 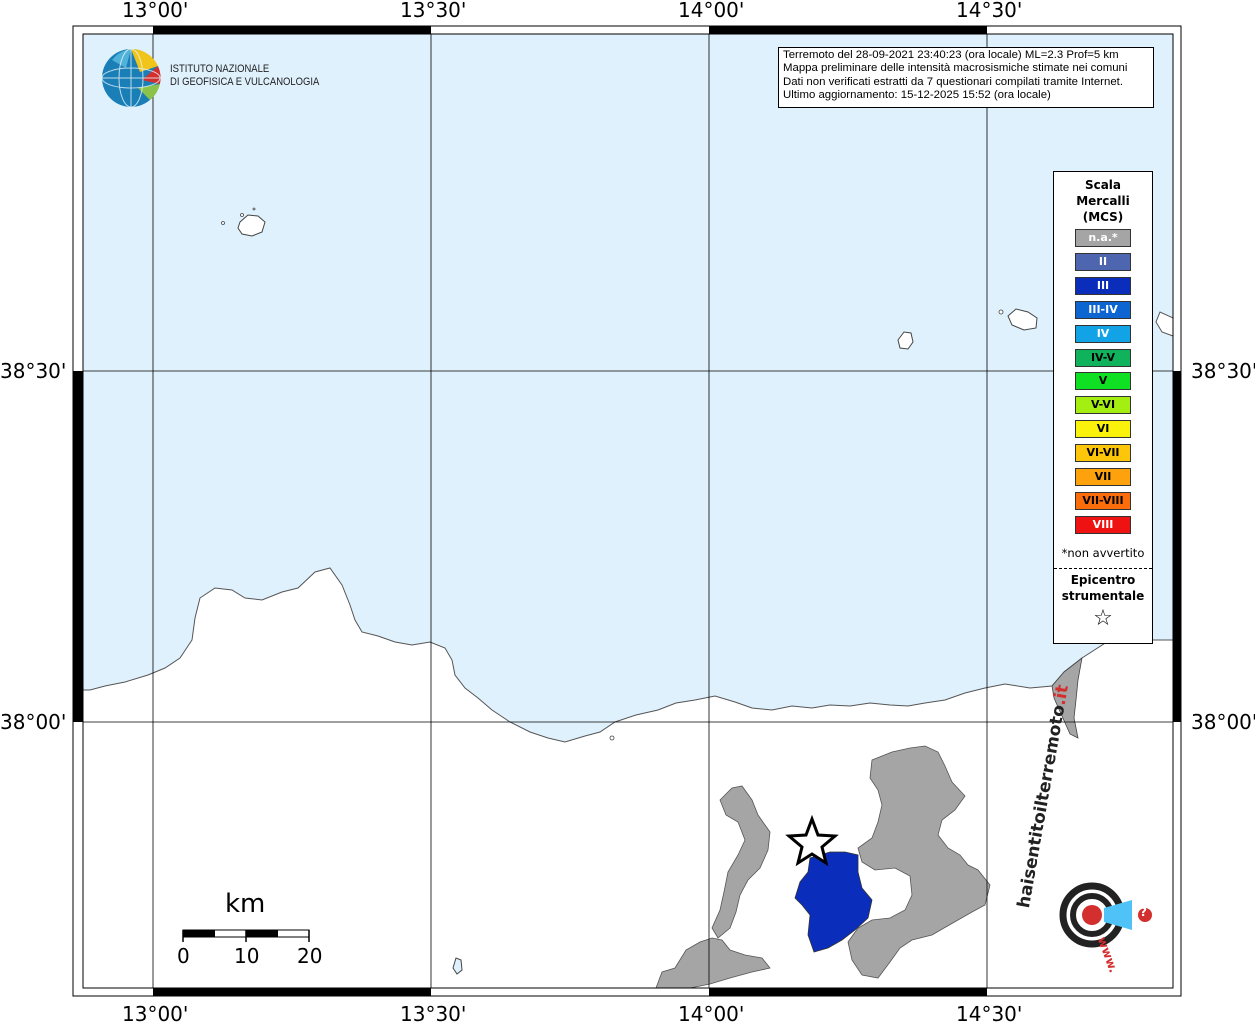 I want to click on scale-label-20: 20, so click(x=310, y=956).